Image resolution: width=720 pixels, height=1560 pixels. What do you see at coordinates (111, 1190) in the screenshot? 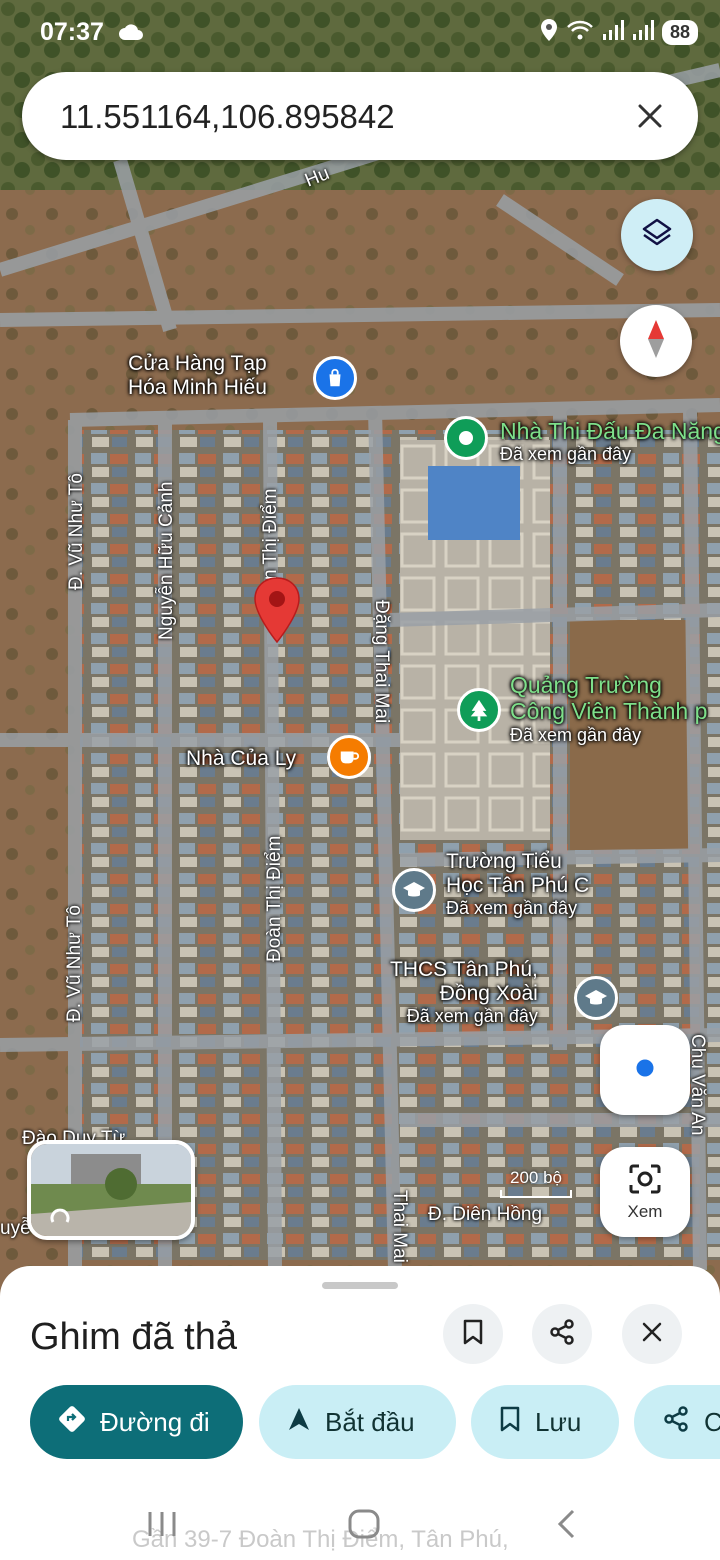
I see `street-view-thumbnail` at bounding box center [111, 1190].